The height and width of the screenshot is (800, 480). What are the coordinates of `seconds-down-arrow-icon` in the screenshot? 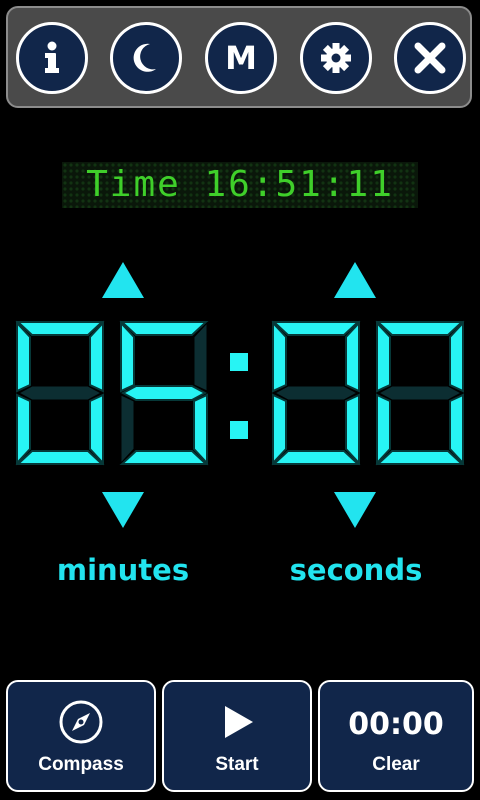 It's located at (355, 510).